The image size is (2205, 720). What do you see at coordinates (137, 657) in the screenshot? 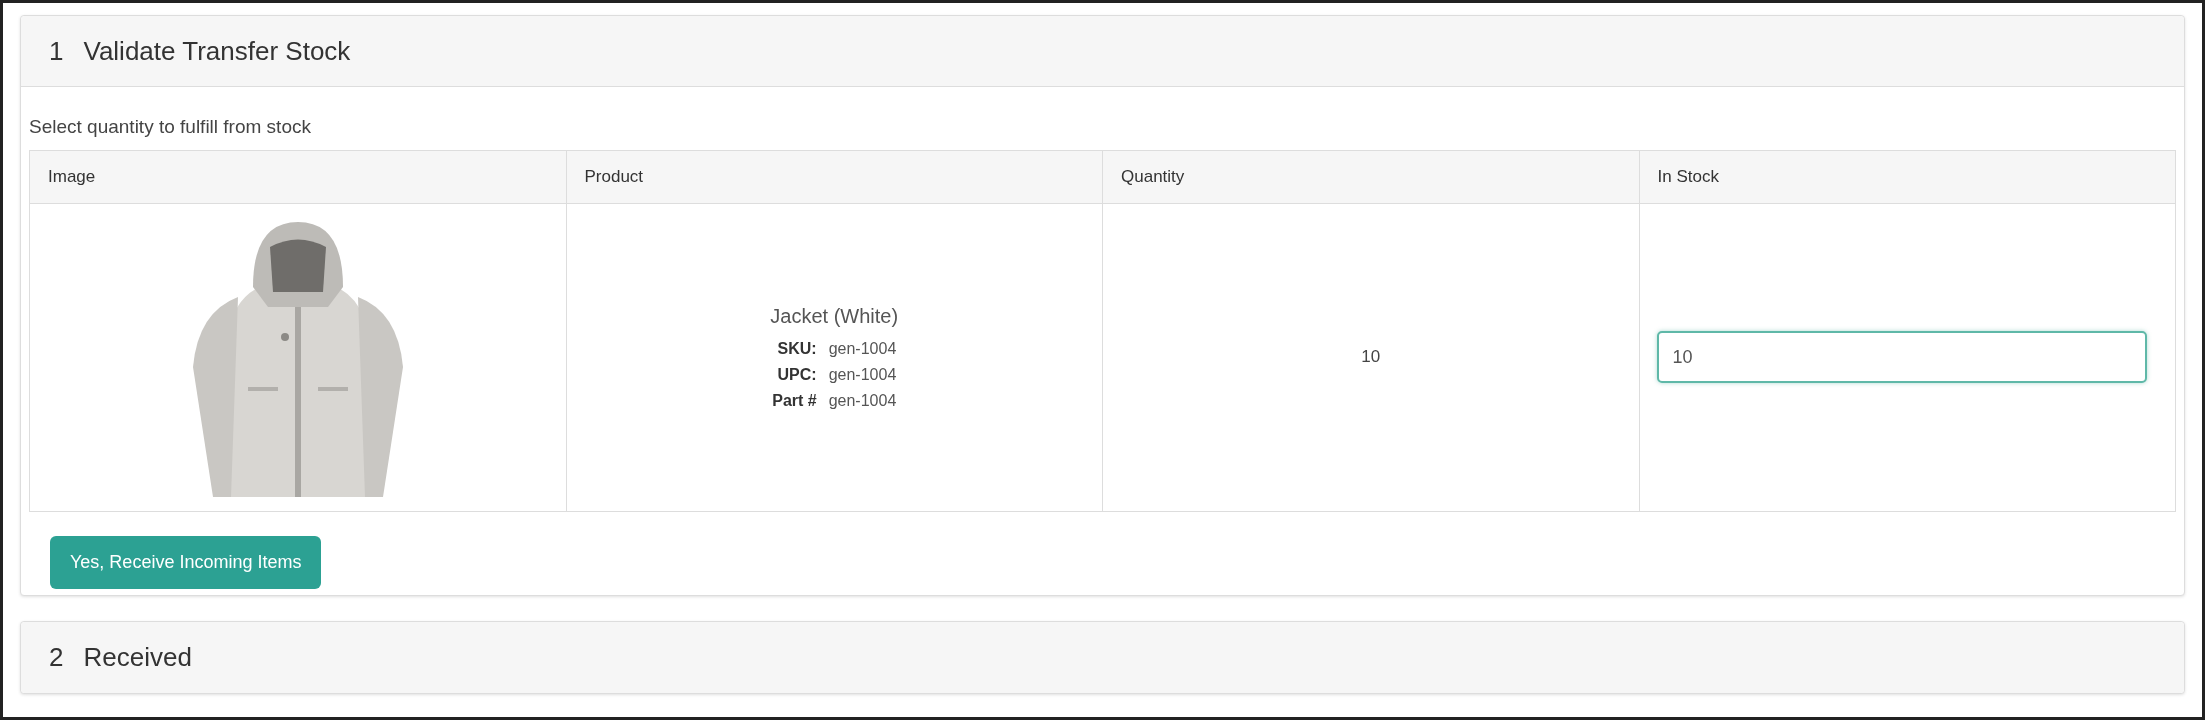
I see `step-title: Received` at bounding box center [137, 657].